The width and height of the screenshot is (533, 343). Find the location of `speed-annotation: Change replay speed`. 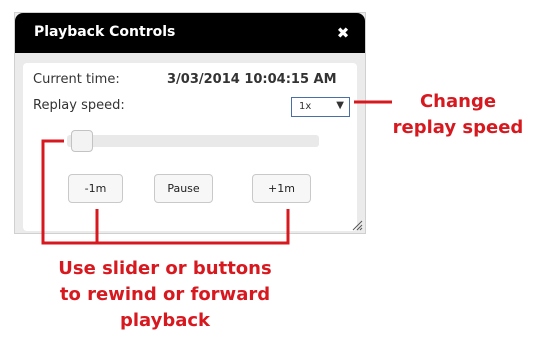

speed-annotation: Change replay speed is located at coordinates (458, 115).